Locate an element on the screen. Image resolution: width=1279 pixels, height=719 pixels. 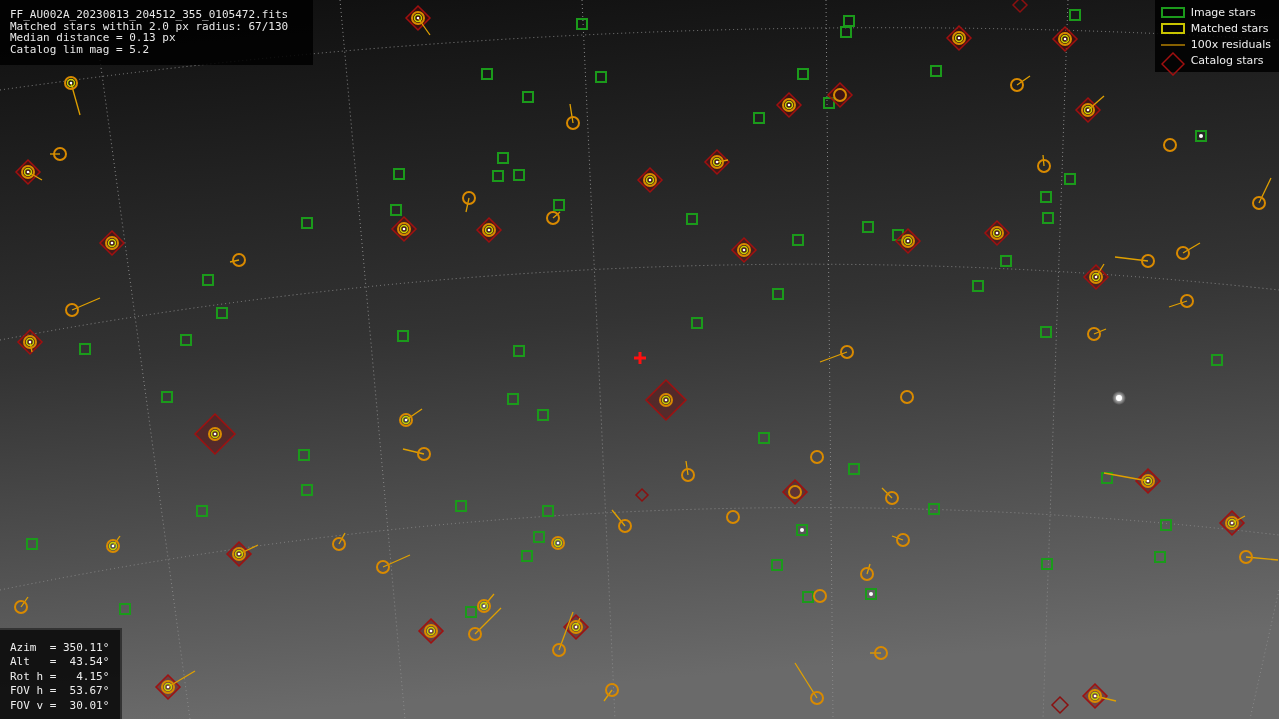
image-star-swatch-icon is located at coordinates (1172, 12).